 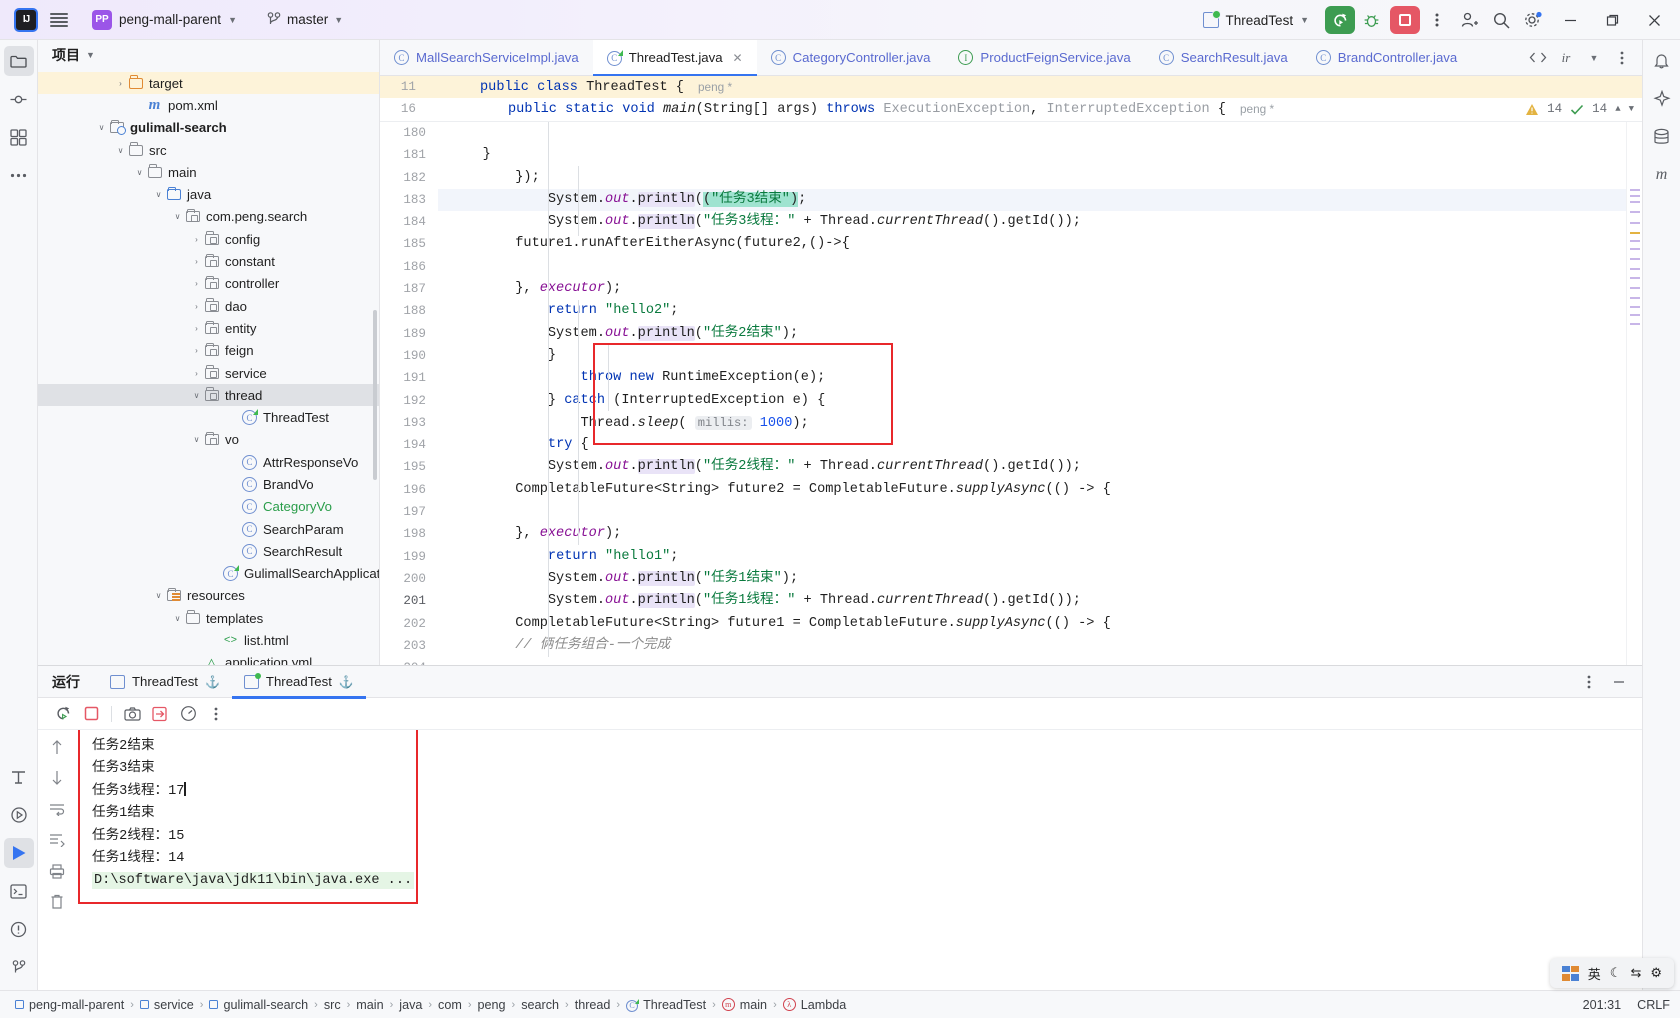 What do you see at coordinates (57, 809) in the screenshot?
I see `soft-wrap-button` at bounding box center [57, 809].